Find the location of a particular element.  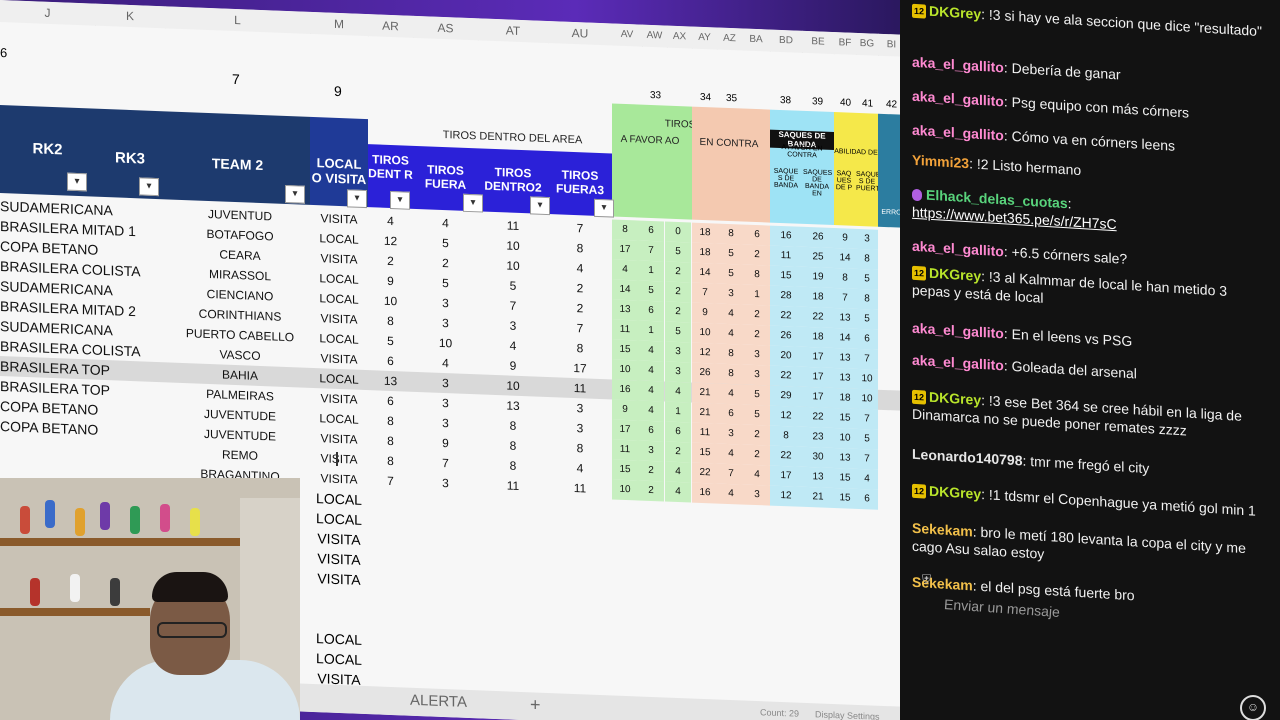

filter-button-tiros-fuera: ▾ is located at coordinates (473, 203).